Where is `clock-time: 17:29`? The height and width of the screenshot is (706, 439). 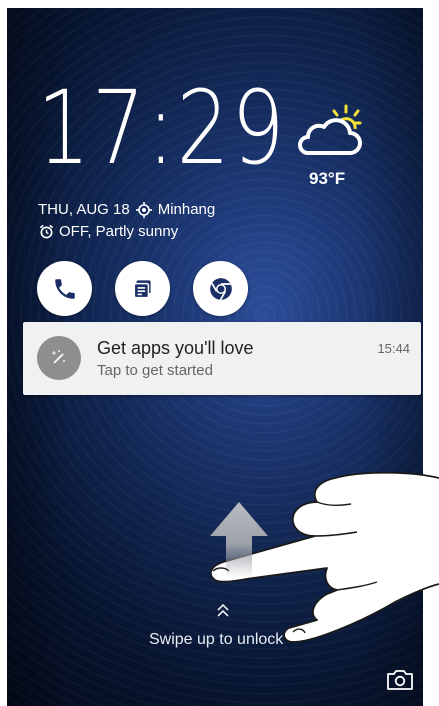 clock-time: 17:29 is located at coordinates (162, 128).